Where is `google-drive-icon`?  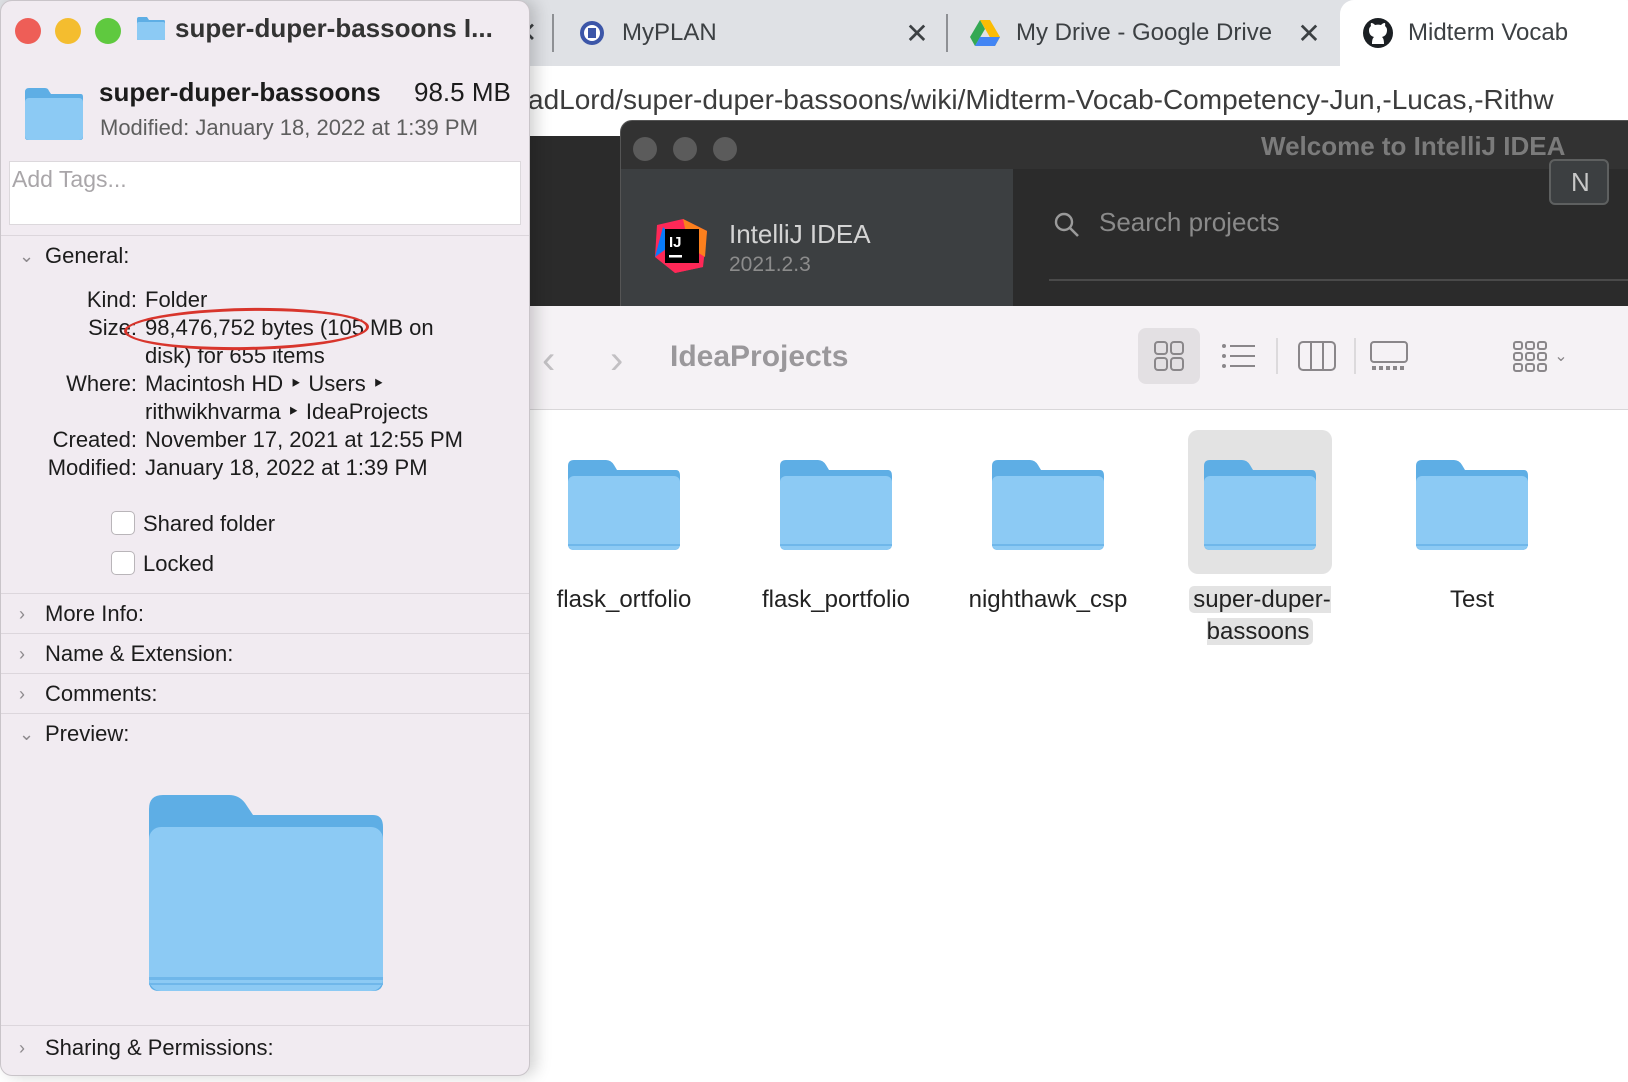
google-drive-icon is located at coordinates (985, 33).